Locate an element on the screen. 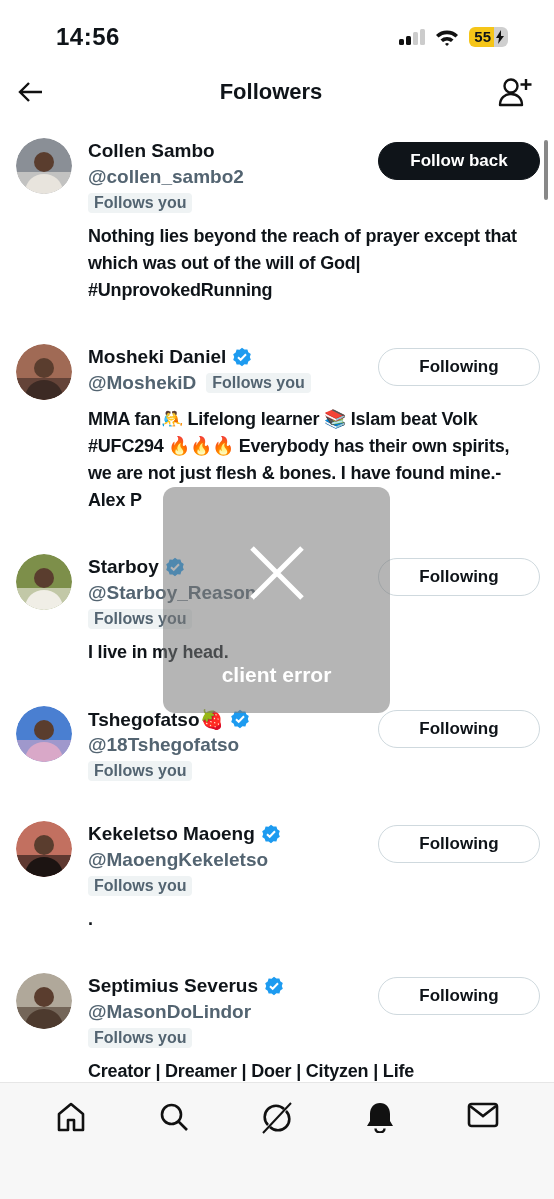 Image resolution: width=554 pixels, height=1199 pixels. user-name: Collen Sambo is located at coordinates (151, 151).